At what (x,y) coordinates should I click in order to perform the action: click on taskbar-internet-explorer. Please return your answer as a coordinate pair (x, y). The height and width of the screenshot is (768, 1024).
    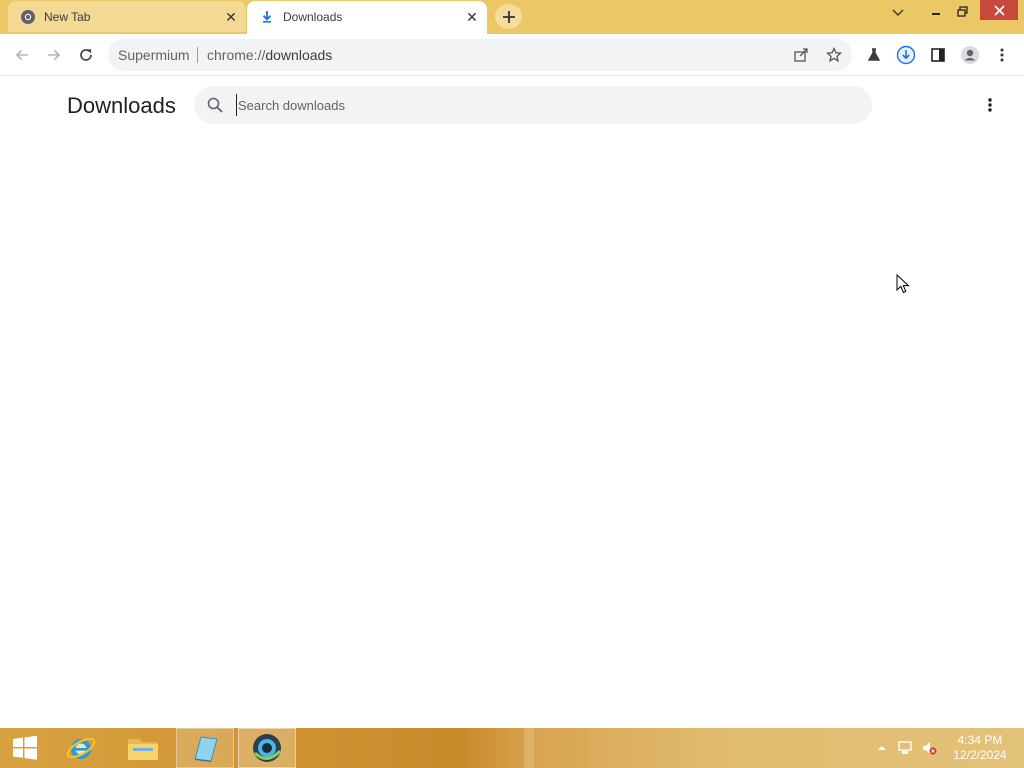
    Looking at the image, I should click on (81, 748).